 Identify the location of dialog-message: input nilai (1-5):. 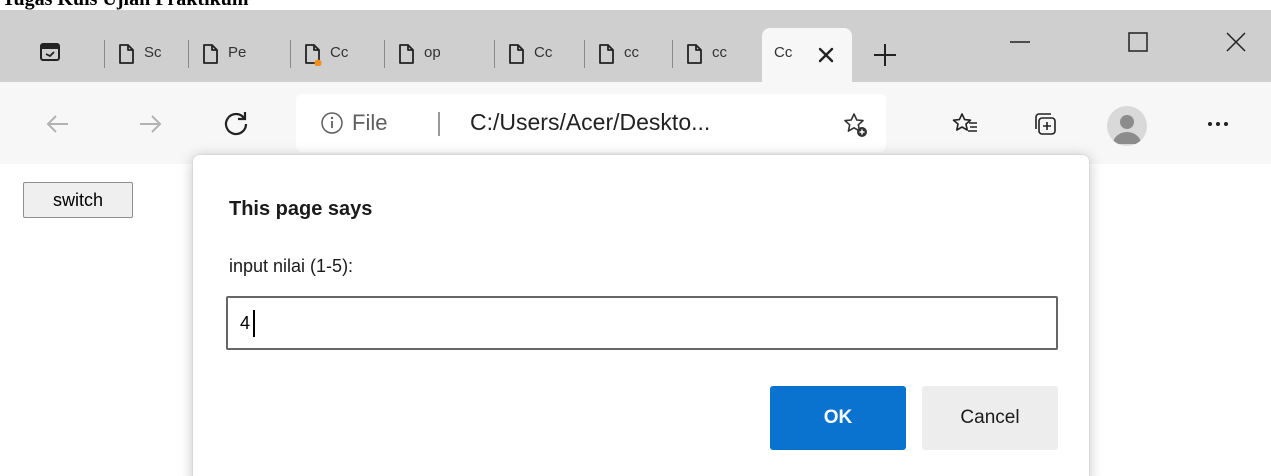
(291, 266).